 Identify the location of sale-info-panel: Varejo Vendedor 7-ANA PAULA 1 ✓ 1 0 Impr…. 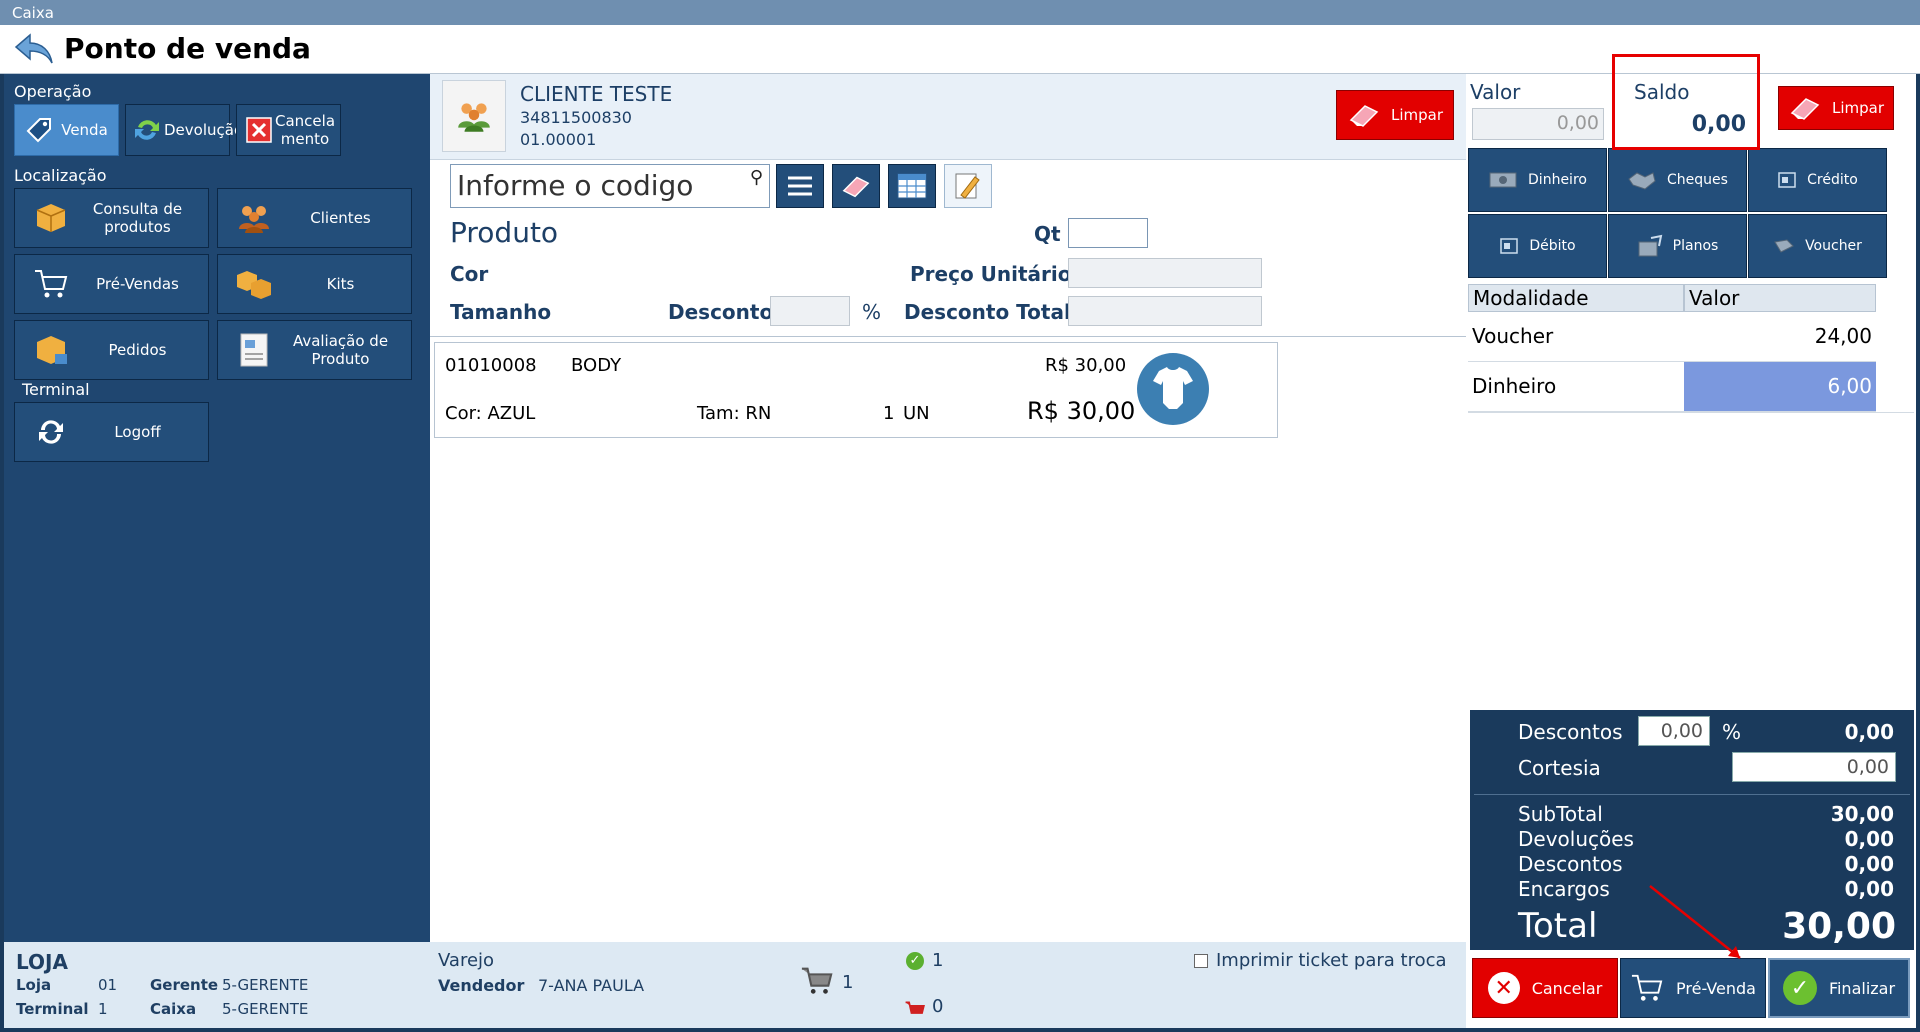
(948, 985).